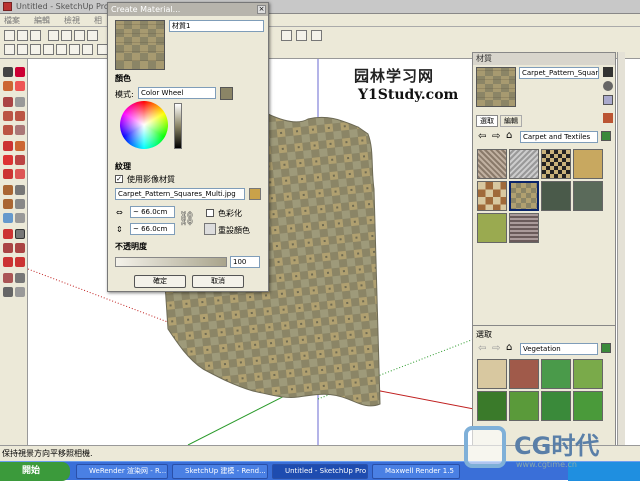  Describe the element at coordinates (180, 194) in the screenshot. I see `texture-file-field: Carpet_Pattern_Squares_Multi.jpg` at that location.